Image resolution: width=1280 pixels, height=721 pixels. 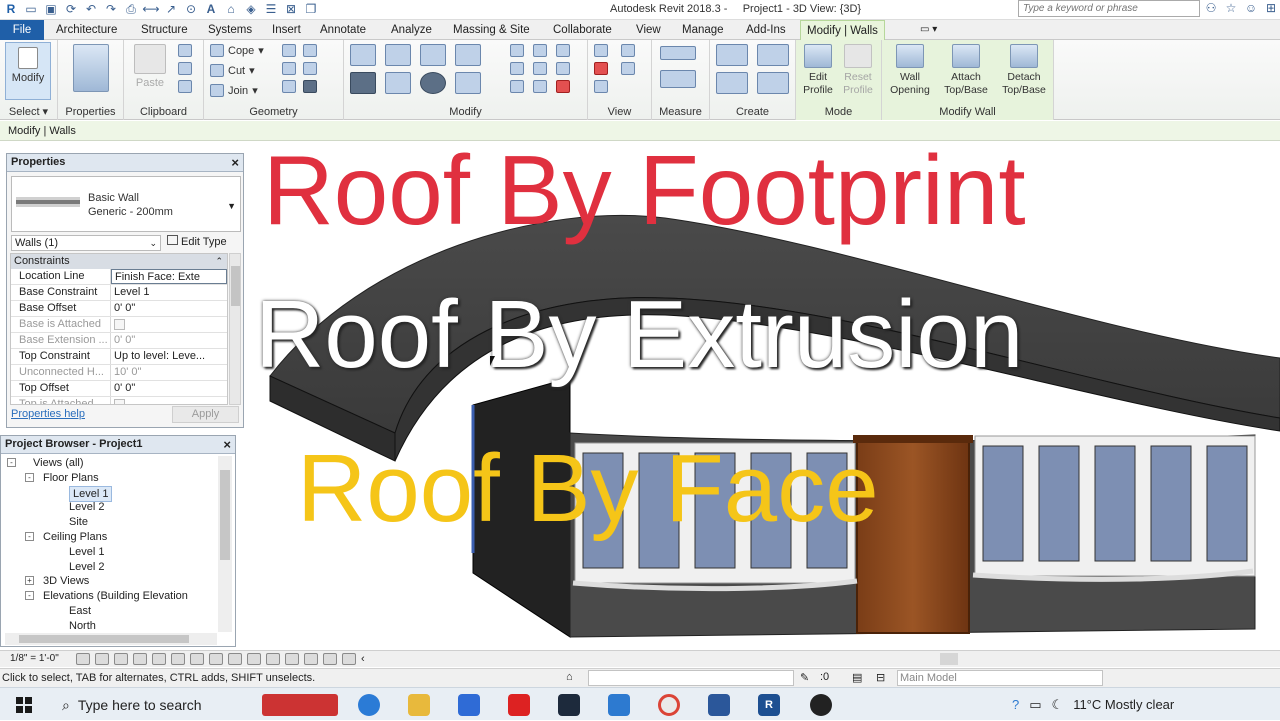 What do you see at coordinates (569, 705) in the screenshot?
I see `terminal-icon` at bounding box center [569, 705].